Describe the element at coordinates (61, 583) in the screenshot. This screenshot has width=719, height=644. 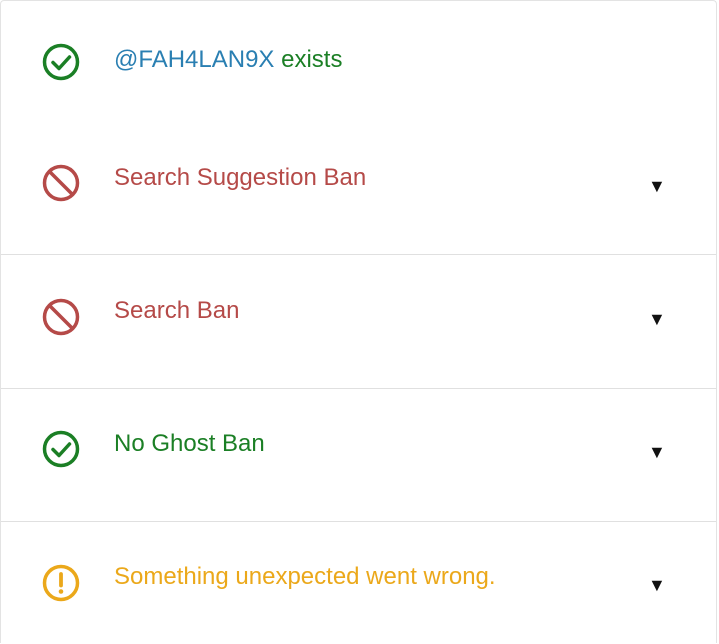
I see `exclamation-circle-icon` at that location.